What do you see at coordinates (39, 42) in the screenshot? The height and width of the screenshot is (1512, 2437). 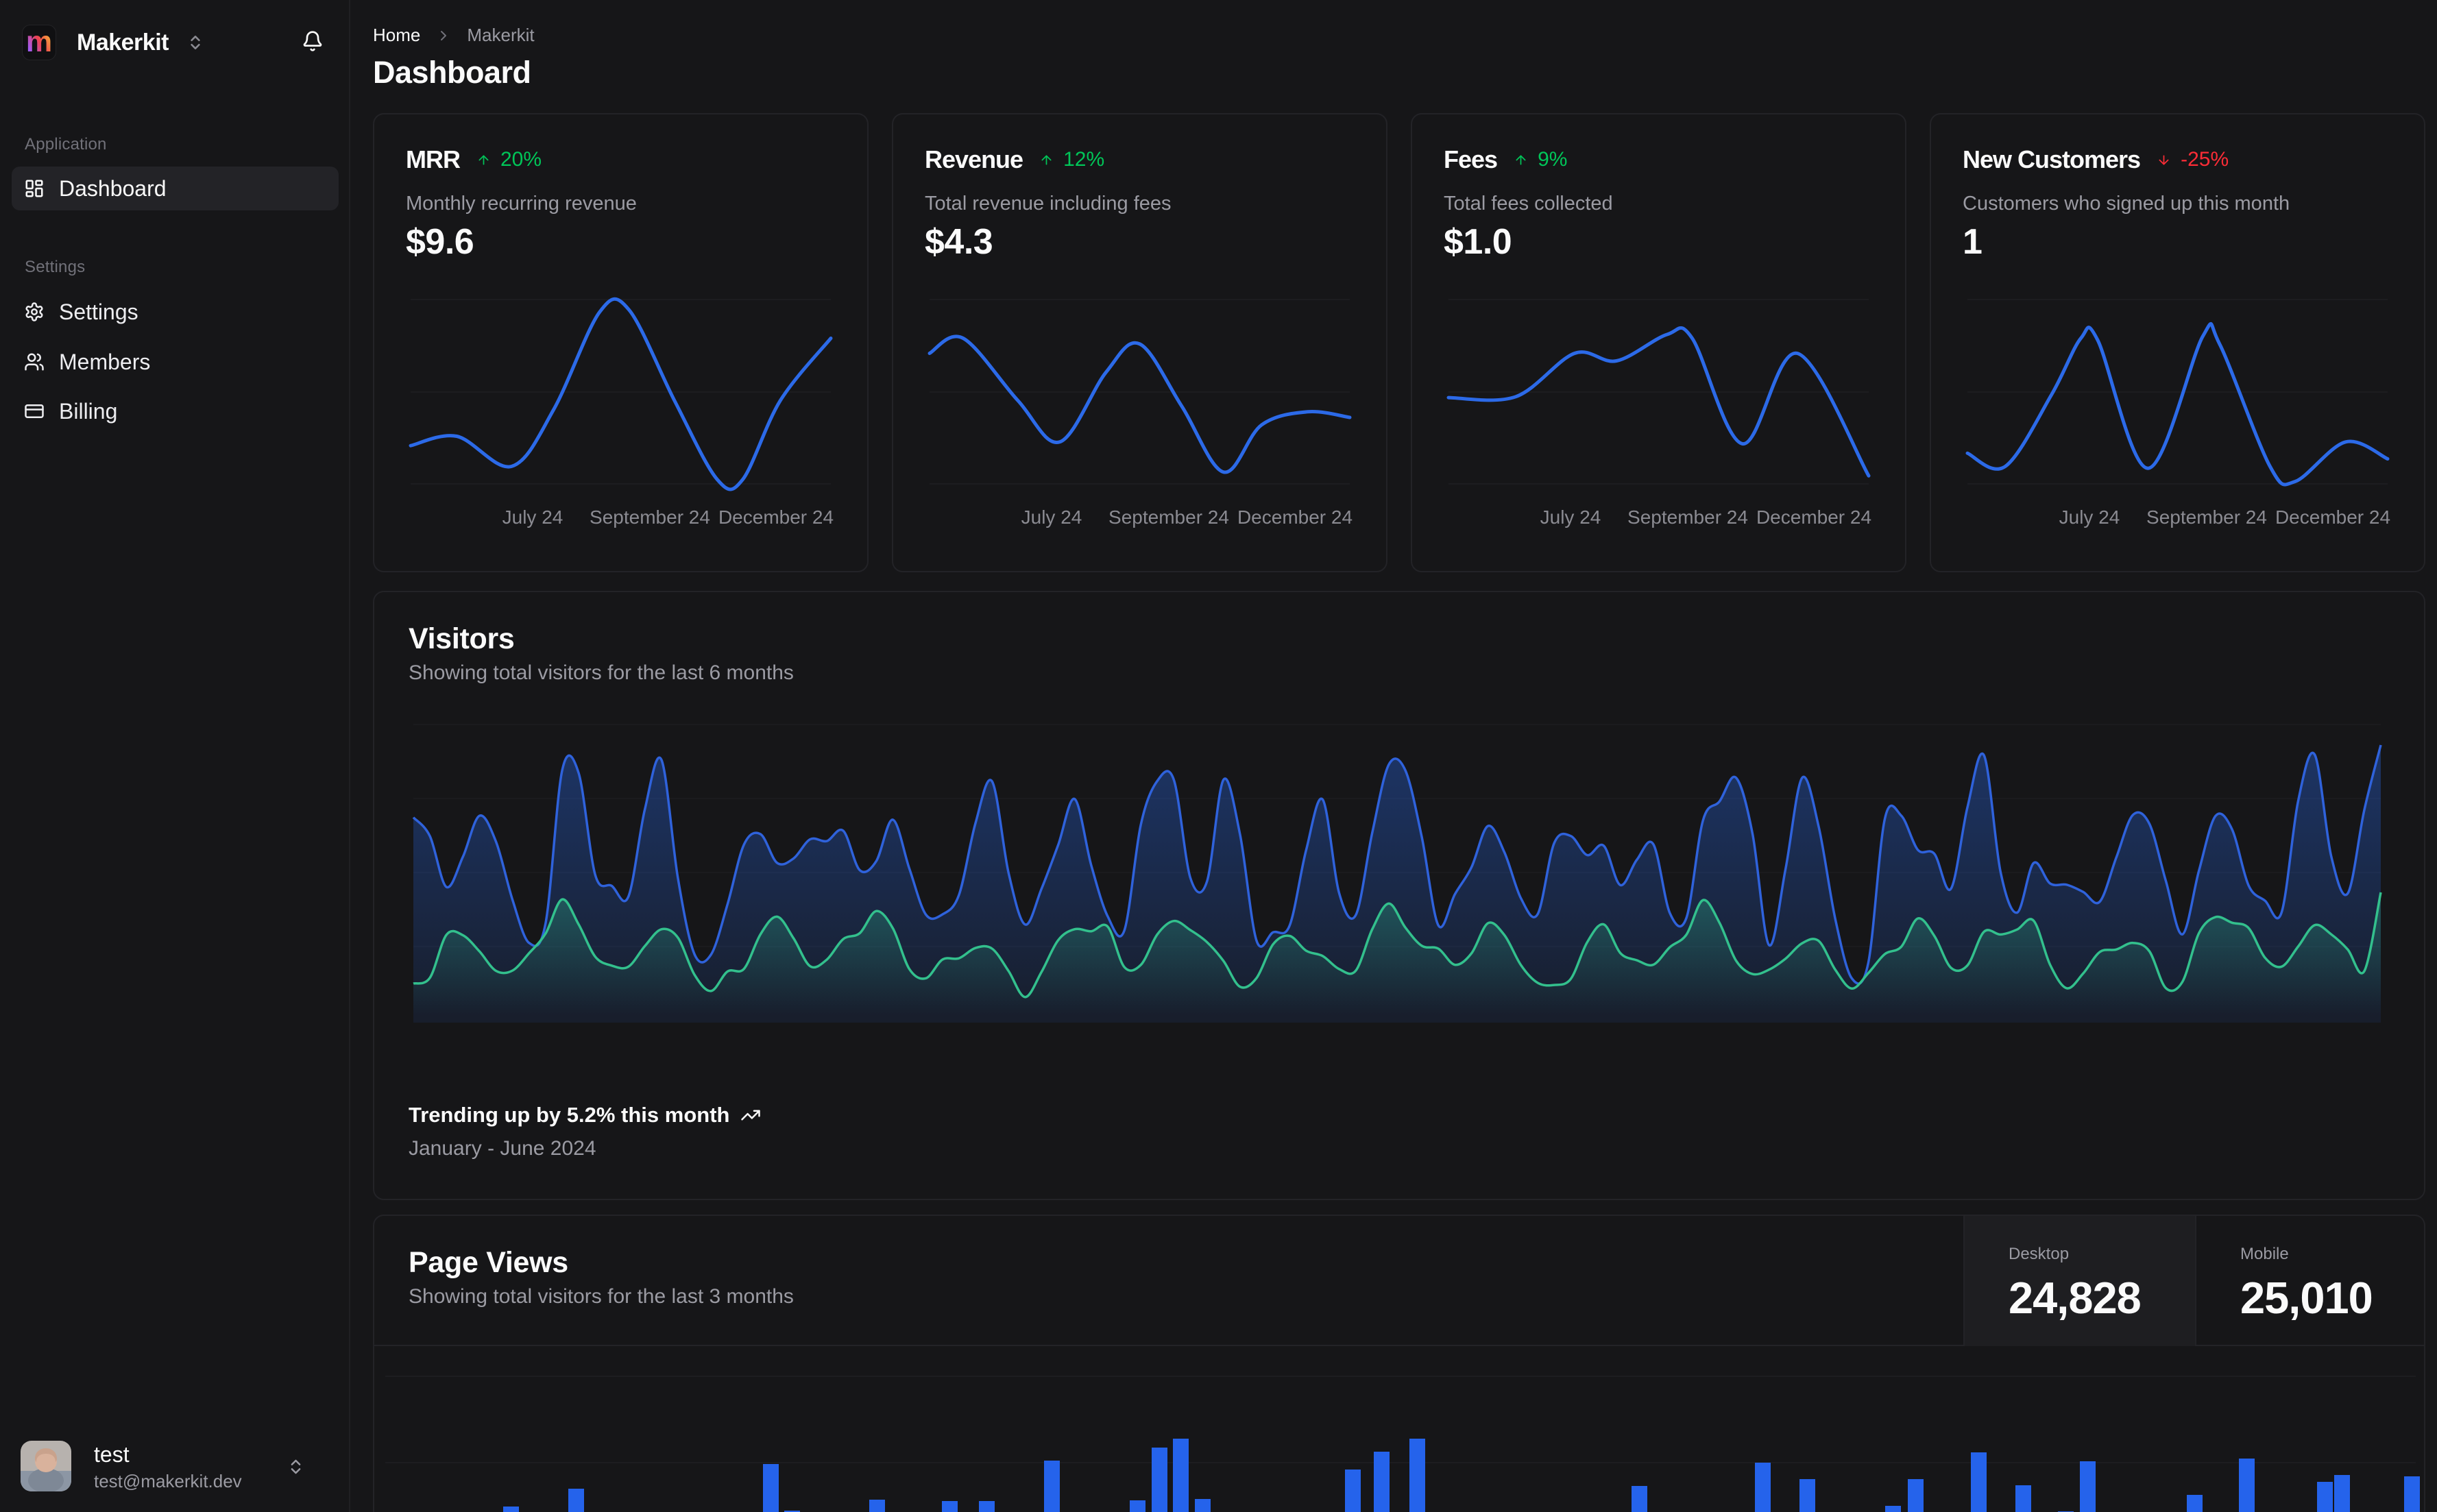 I see `svg-text: m` at bounding box center [39, 42].